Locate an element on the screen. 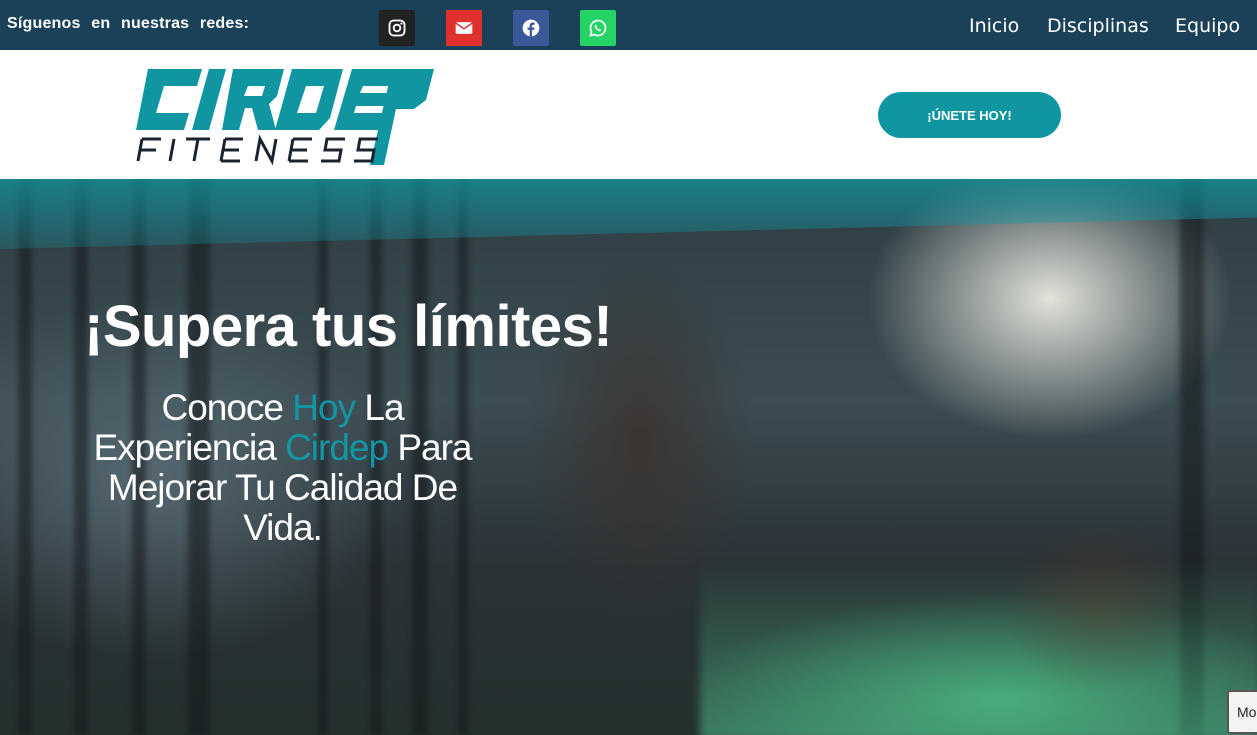 The height and width of the screenshot is (735, 1257). hero-headline: ¡Supera tus límites! is located at coordinates (348, 326).